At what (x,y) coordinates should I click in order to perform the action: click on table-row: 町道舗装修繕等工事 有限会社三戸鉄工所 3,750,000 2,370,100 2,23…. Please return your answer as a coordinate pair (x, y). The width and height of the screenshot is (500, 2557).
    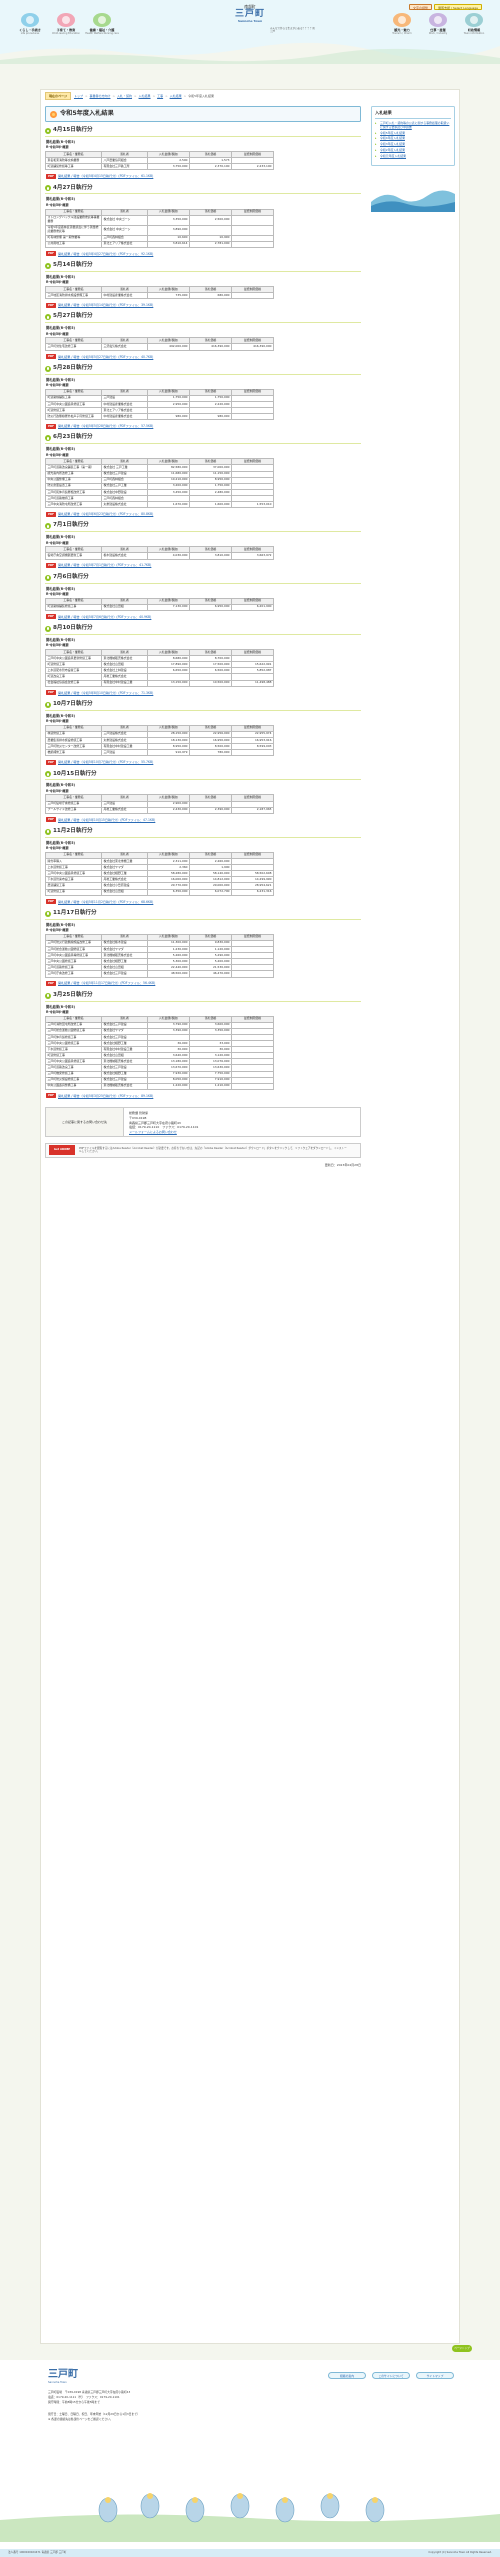
    Looking at the image, I should click on (159, 167).